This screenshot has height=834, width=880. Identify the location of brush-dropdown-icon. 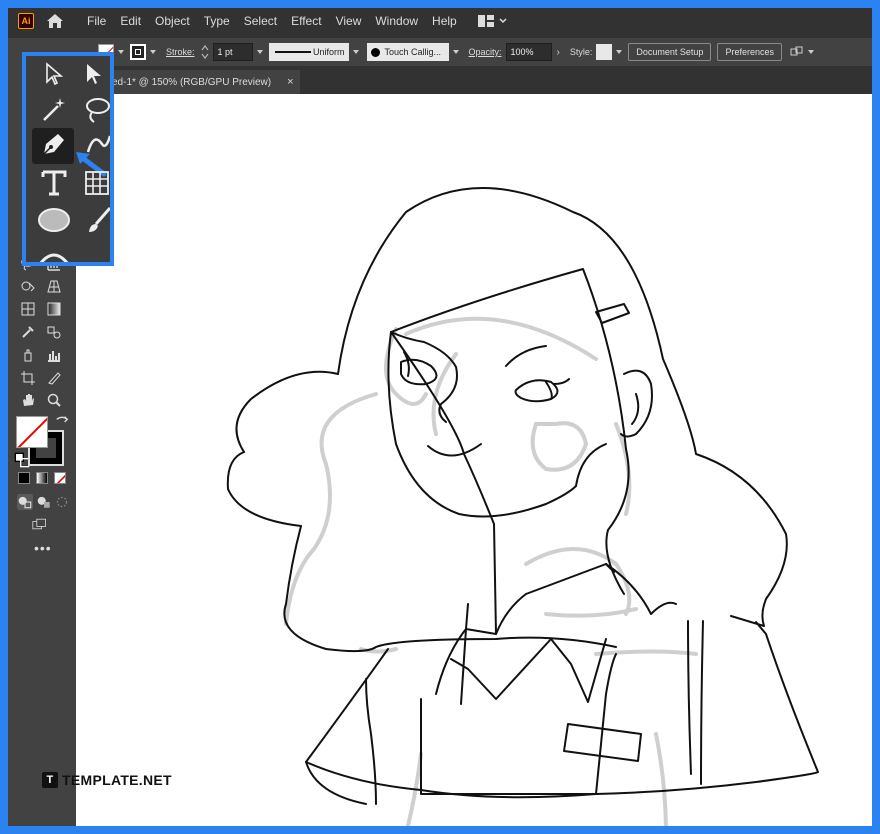
(455, 52).